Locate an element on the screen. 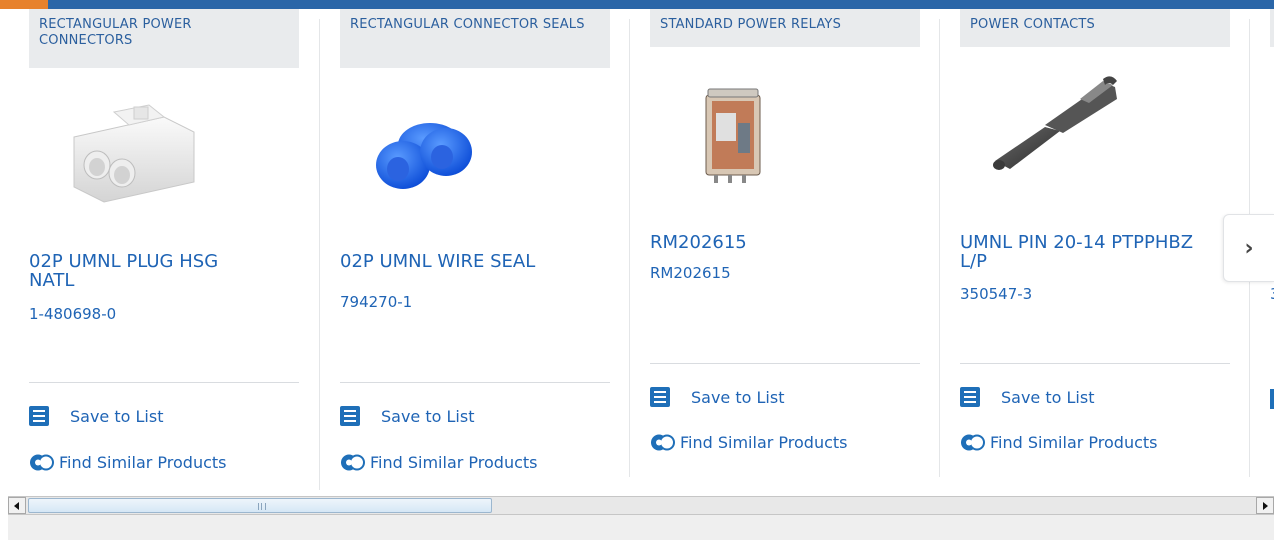 This screenshot has height=540, width=1274. product-image-relay is located at coordinates (733, 133).